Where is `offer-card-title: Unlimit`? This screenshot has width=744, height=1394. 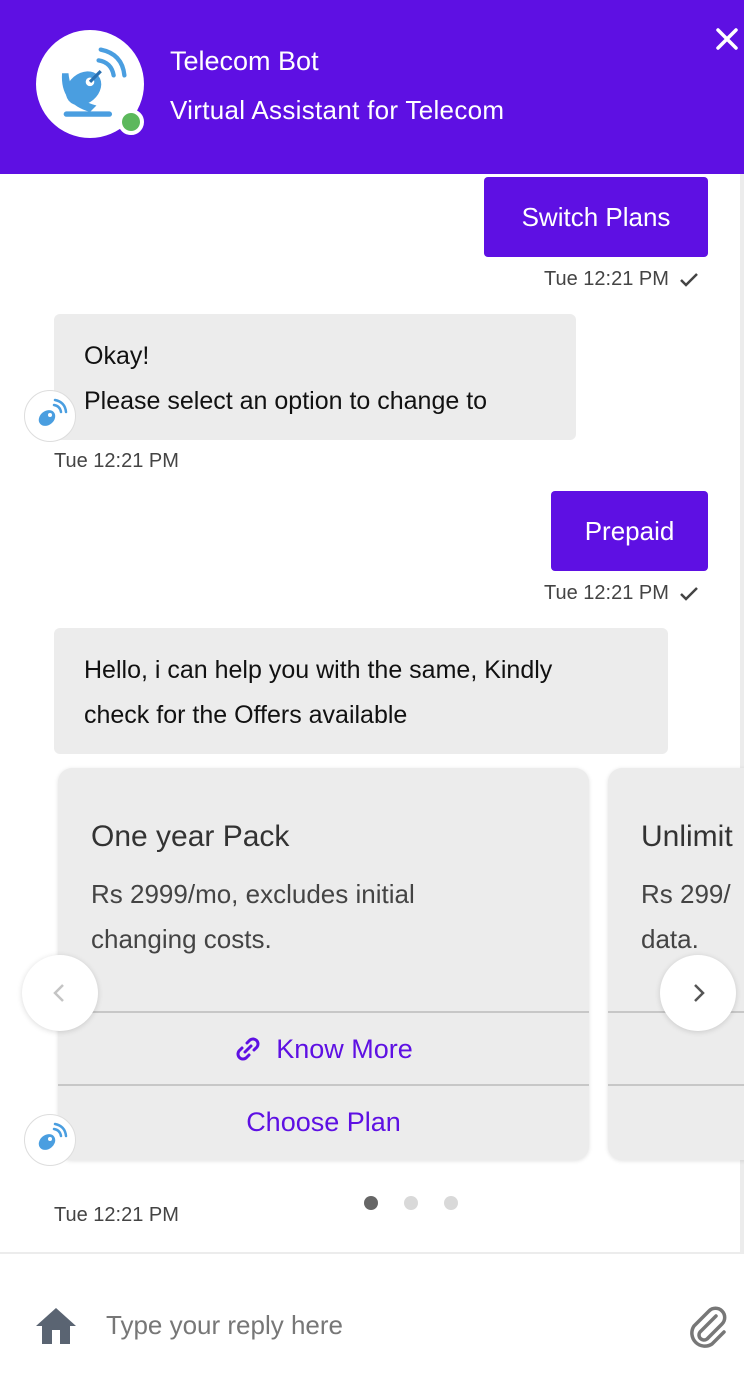
offer-card-title: Unlimit is located at coordinates (687, 836).